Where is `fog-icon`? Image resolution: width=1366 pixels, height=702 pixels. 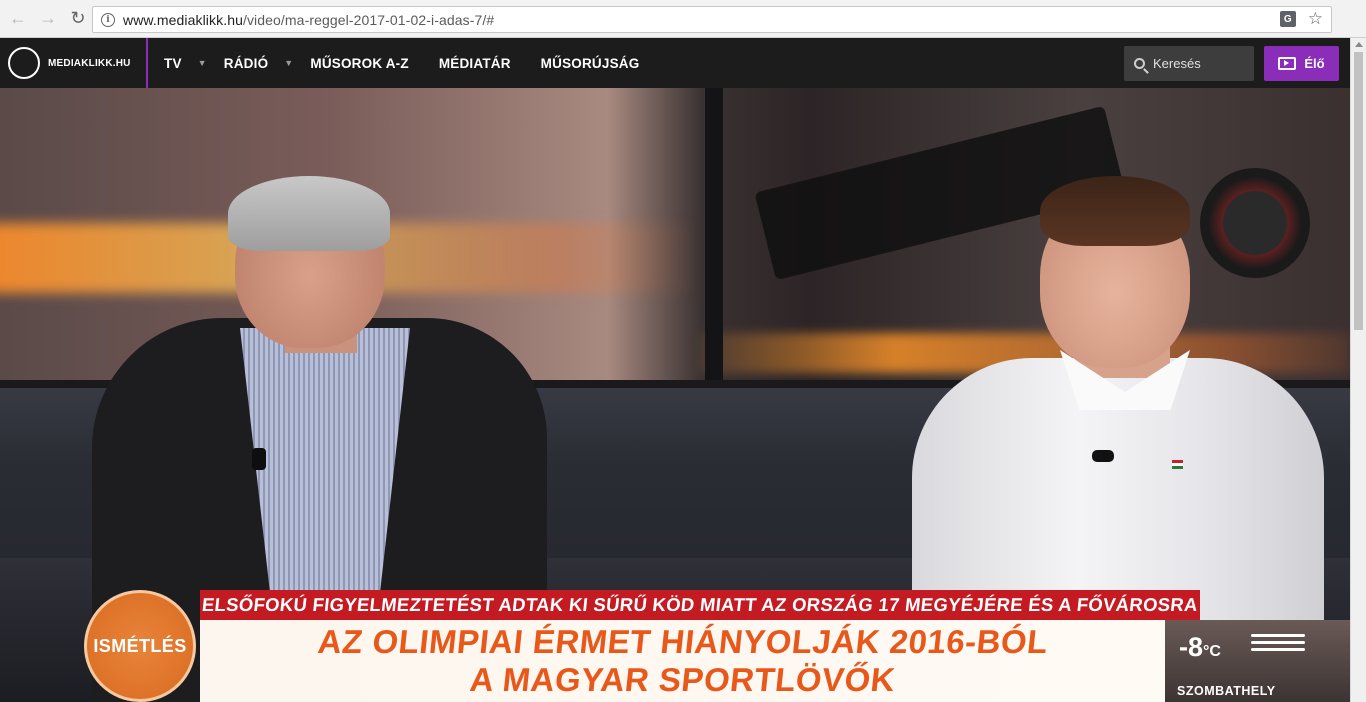 fog-icon is located at coordinates (1278, 645).